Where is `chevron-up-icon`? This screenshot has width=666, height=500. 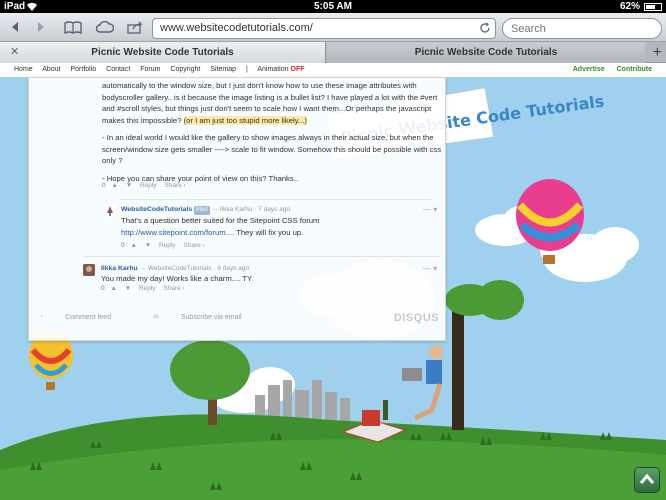 chevron-up-icon is located at coordinates (647, 478).